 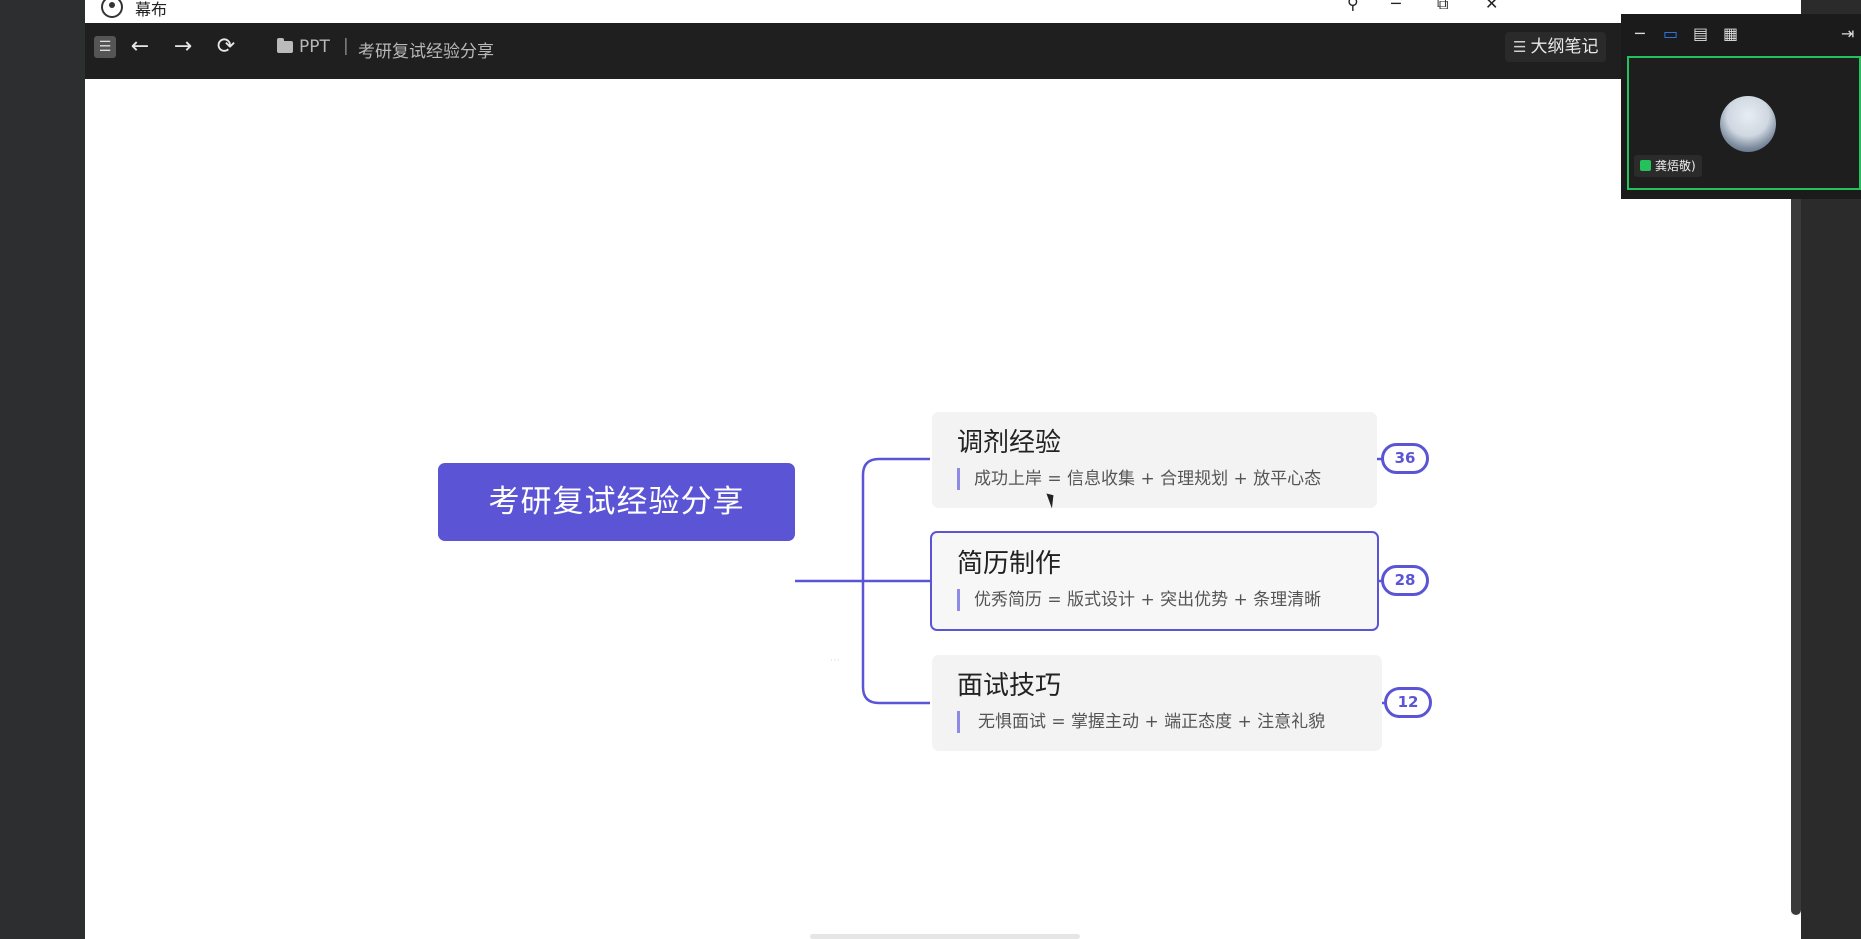 What do you see at coordinates (1700, 33) in the screenshot?
I see `split-view-icon: ▤` at bounding box center [1700, 33].